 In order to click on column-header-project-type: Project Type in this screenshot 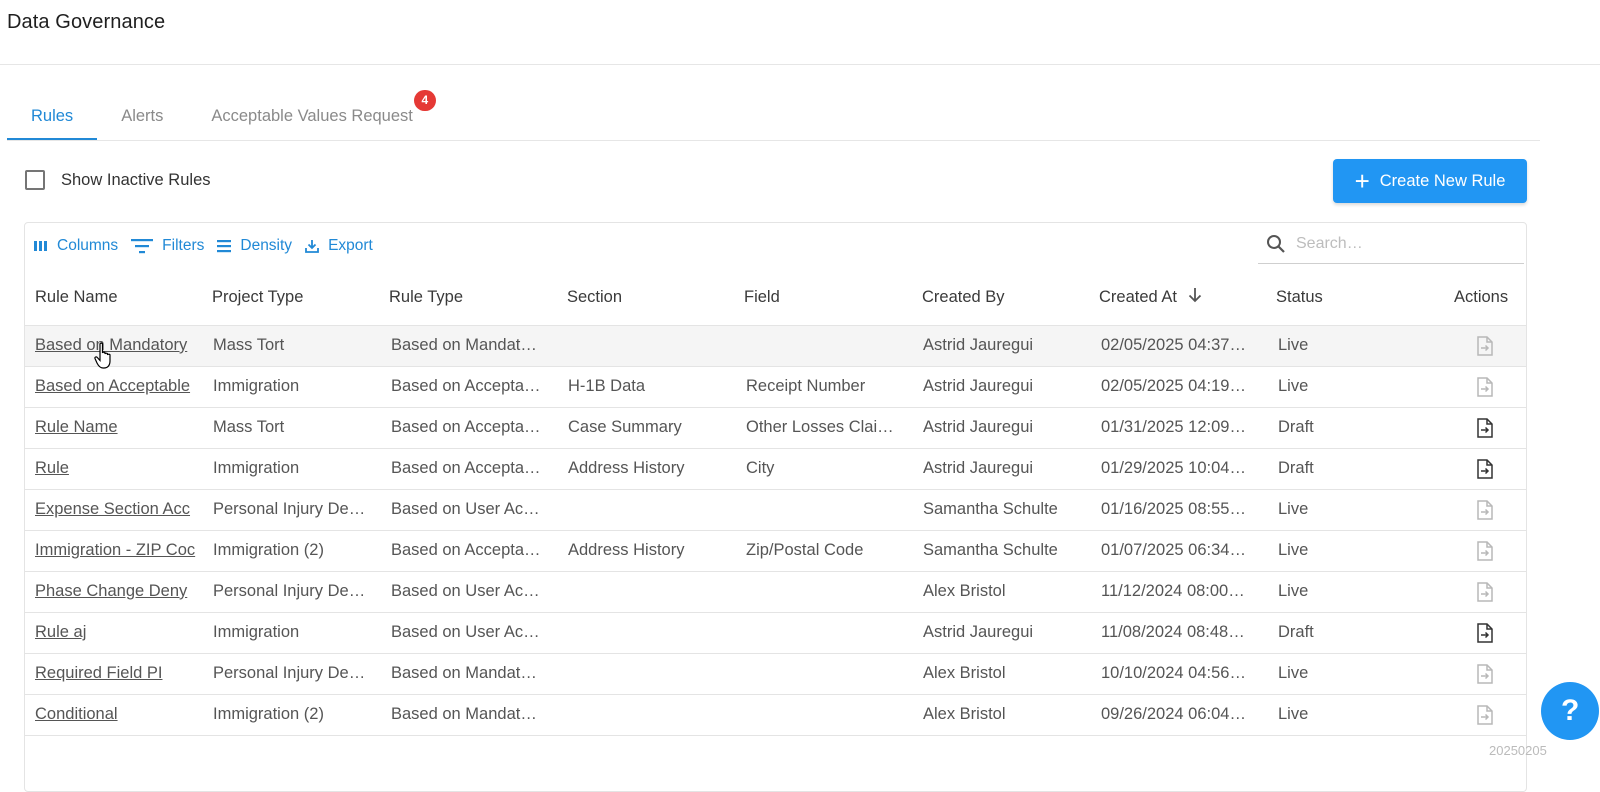, I will do `click(257, 300)`.